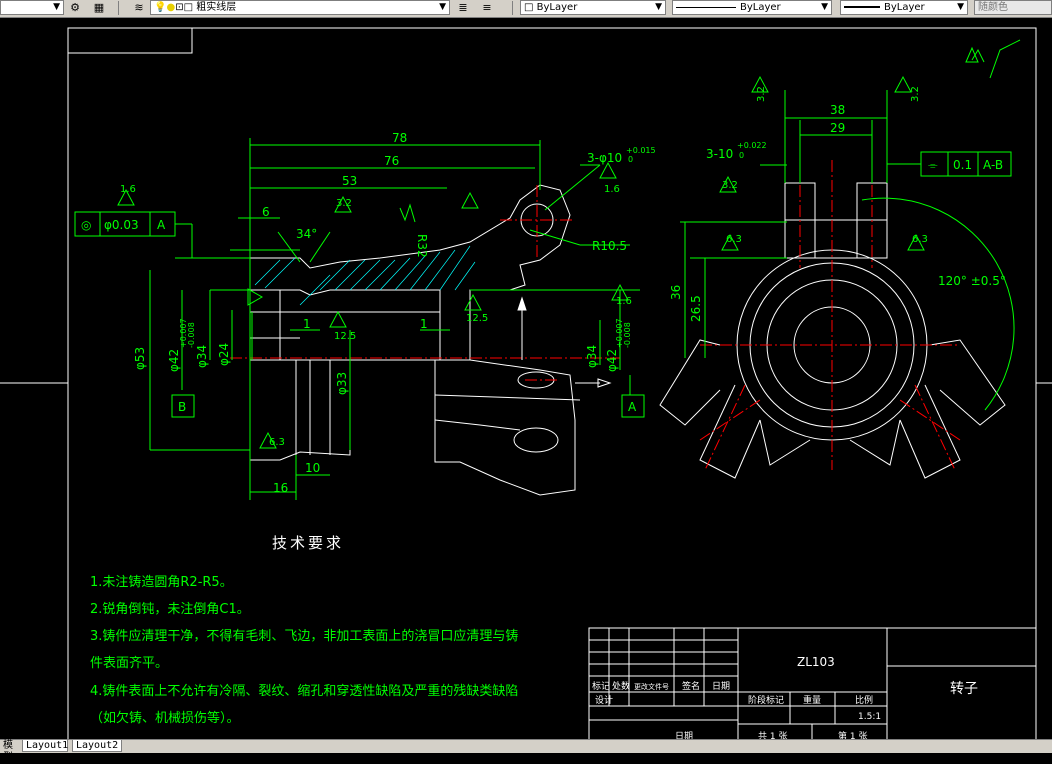 Image resolution: width=1052 pixels, height=764 pixels. Describe the element at coordinates (165, 718) in the screenshot. I see `note-4b: （如欠铸、机械损伤等）。` at that location.